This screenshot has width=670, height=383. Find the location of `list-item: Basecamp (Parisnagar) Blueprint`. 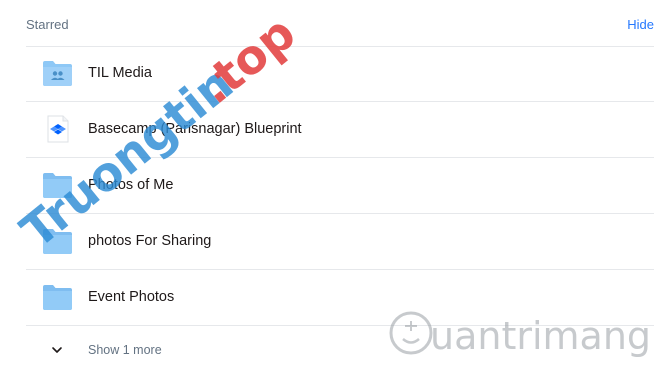

list-item: Basecamp (Parisnagar) Blueprint is located at coordinates (340, 130).